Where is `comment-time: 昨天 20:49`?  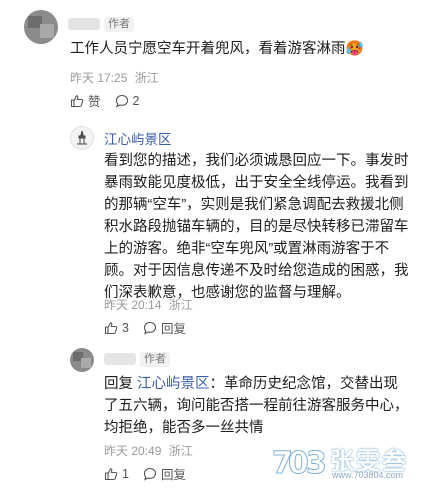 comment-time: 昨天 20:49 is located at coordinates (133, 451).